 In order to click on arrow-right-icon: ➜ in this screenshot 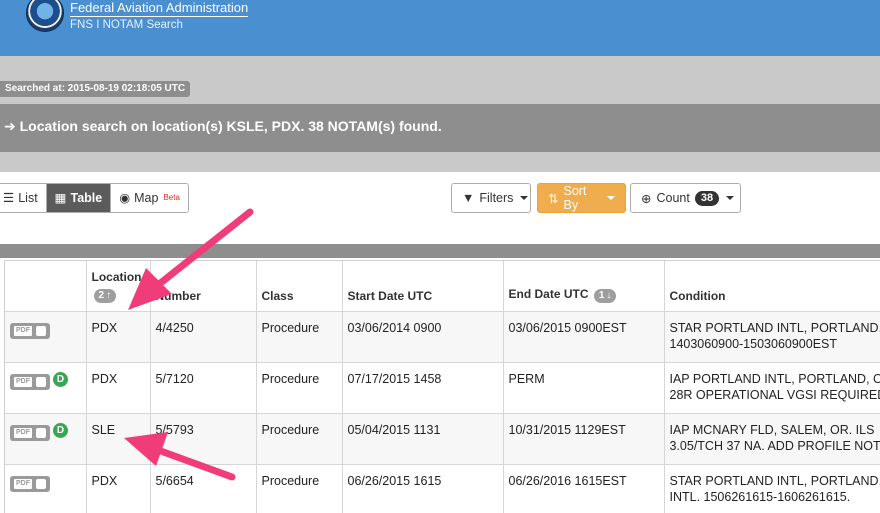, I will do `click(10, 126)`.